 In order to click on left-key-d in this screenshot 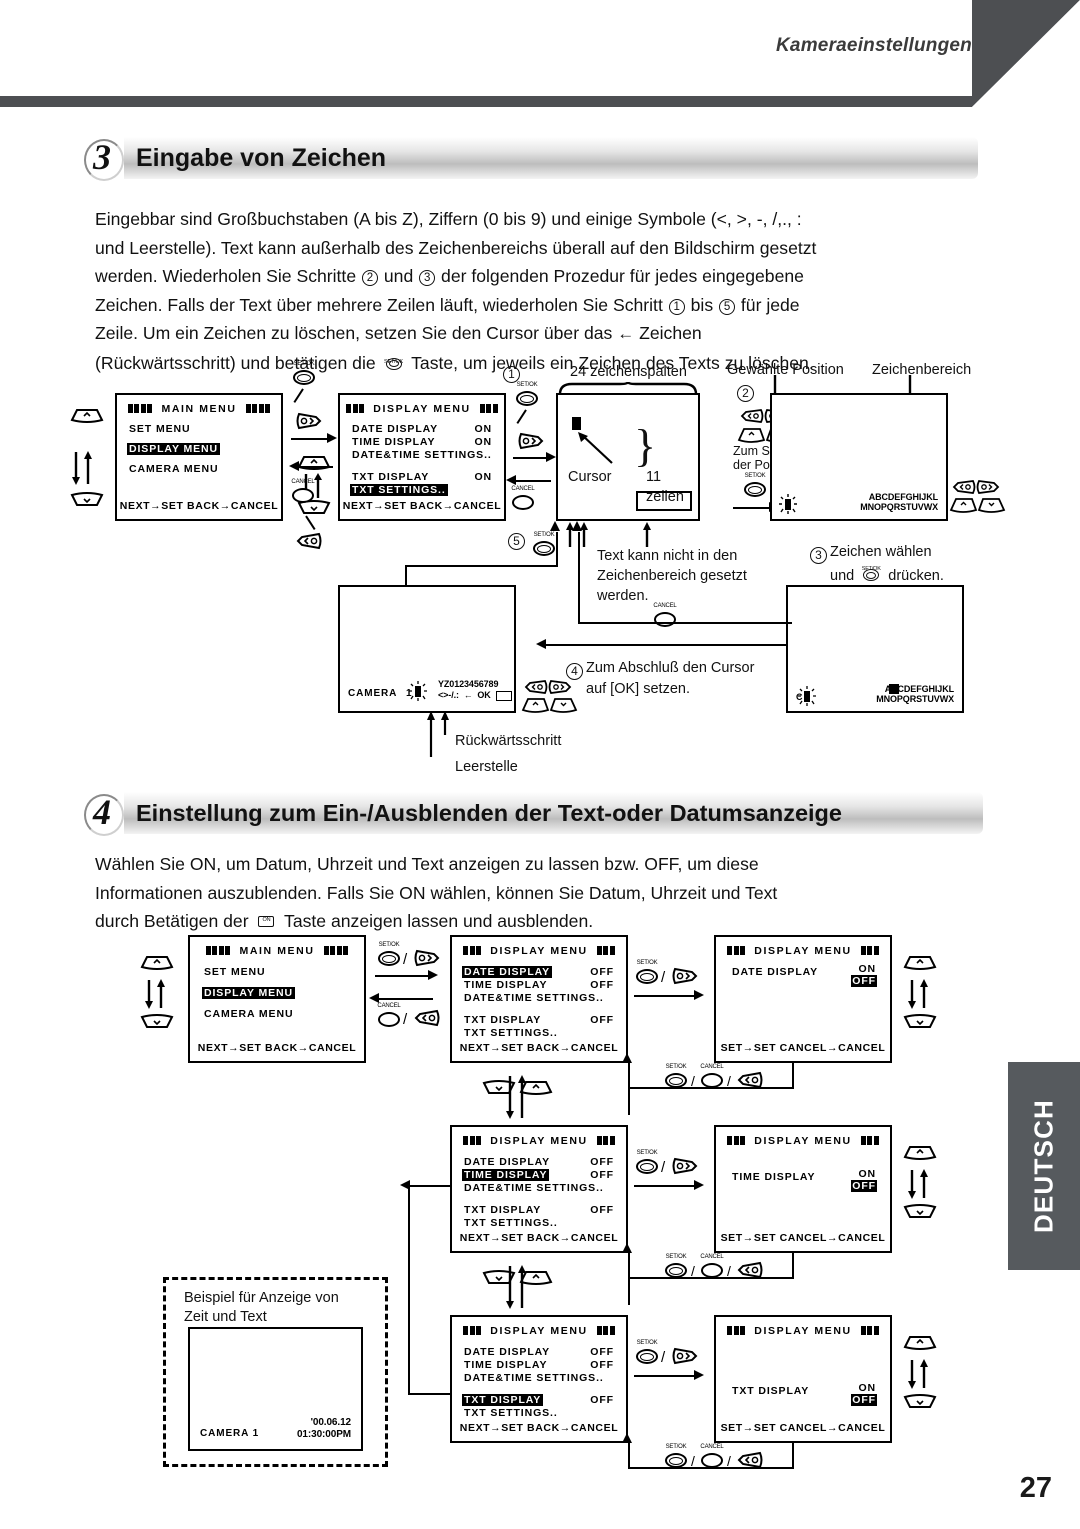, I will do `click(750, 1270)`.